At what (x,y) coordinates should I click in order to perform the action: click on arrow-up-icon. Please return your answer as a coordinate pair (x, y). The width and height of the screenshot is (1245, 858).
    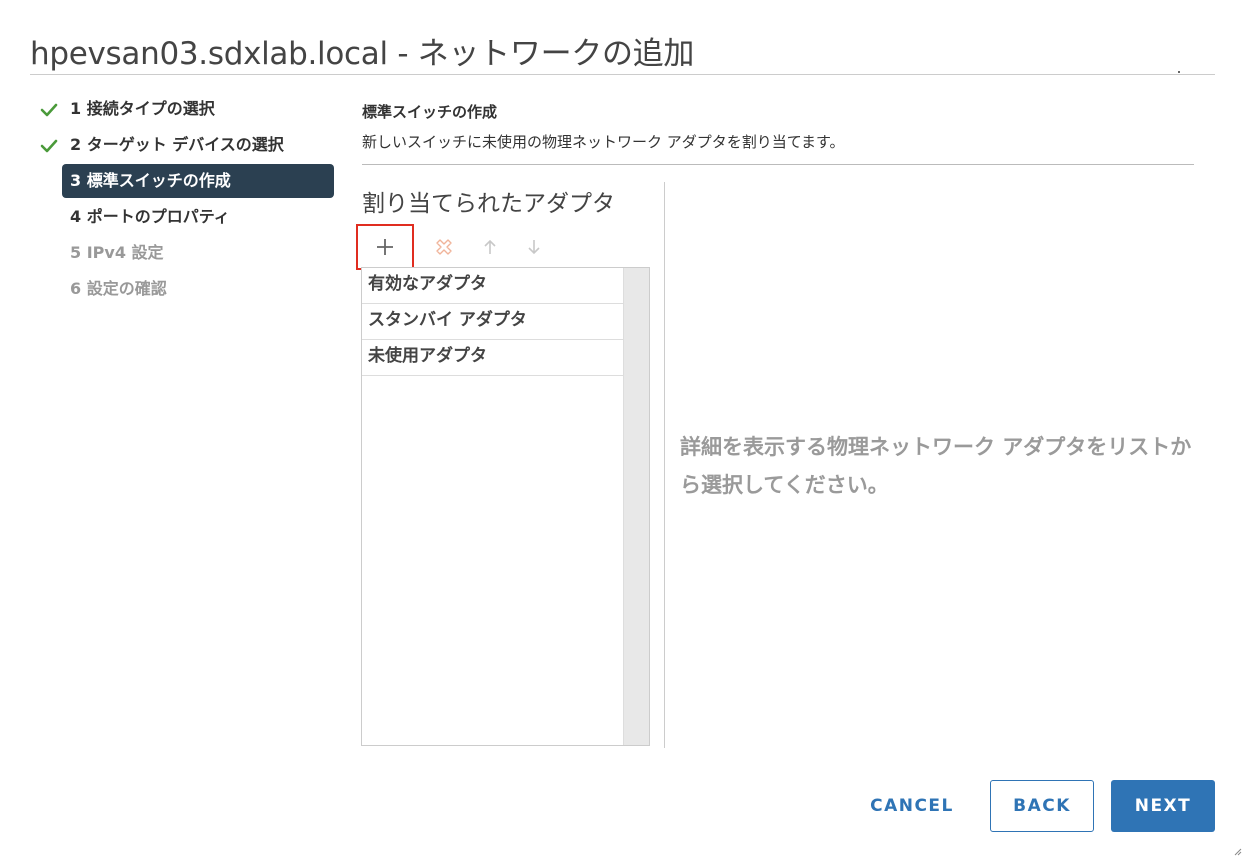
    Looking at the image, I should click on (490, 246).